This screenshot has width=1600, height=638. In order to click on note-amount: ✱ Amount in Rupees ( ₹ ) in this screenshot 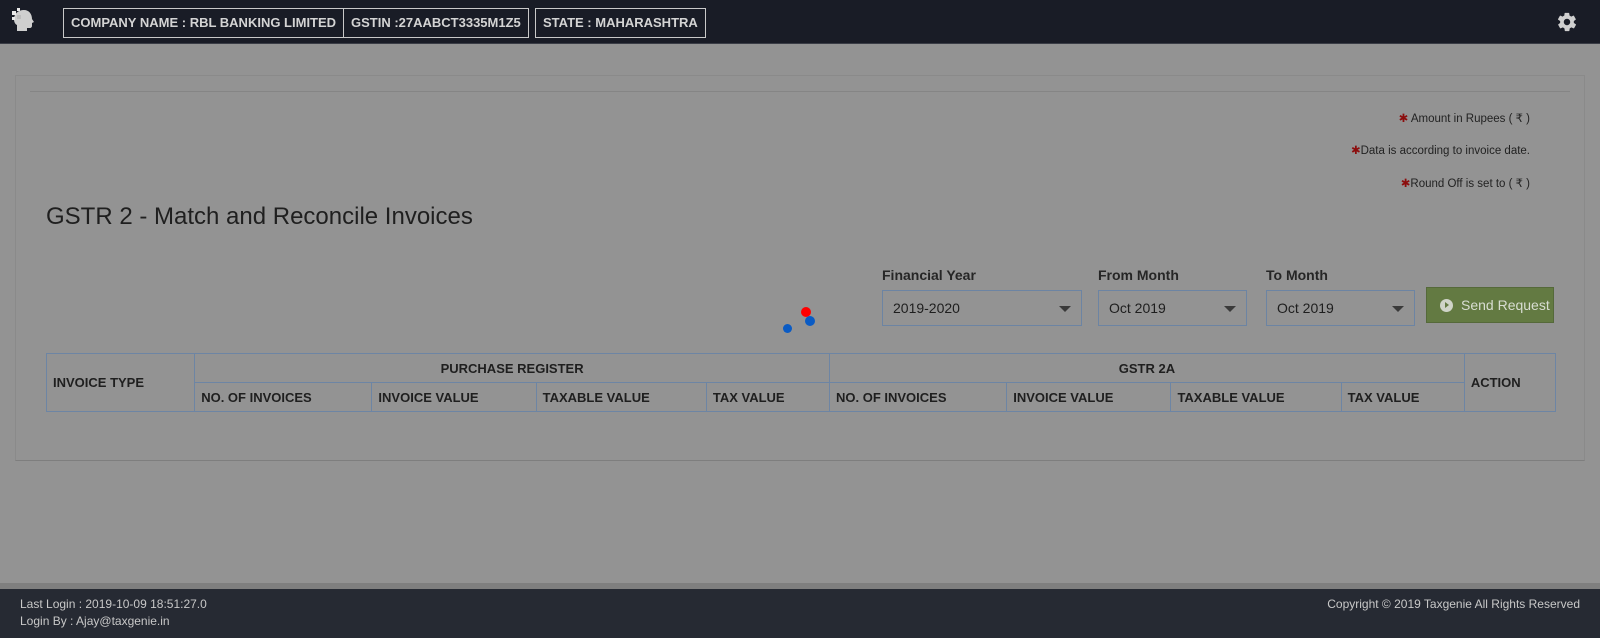, I will do `click(1464, 118)`.